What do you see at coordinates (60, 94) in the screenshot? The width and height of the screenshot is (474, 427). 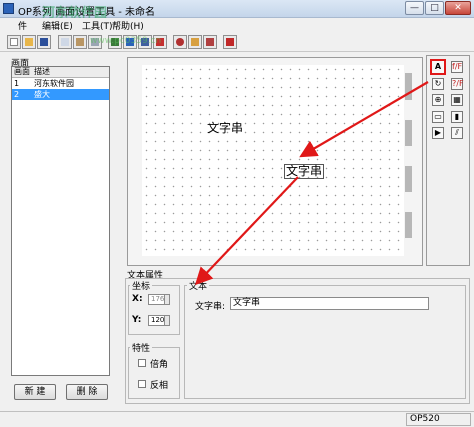 I see `list-item-selected: 2 盛大` at bounding box center [60, 94].